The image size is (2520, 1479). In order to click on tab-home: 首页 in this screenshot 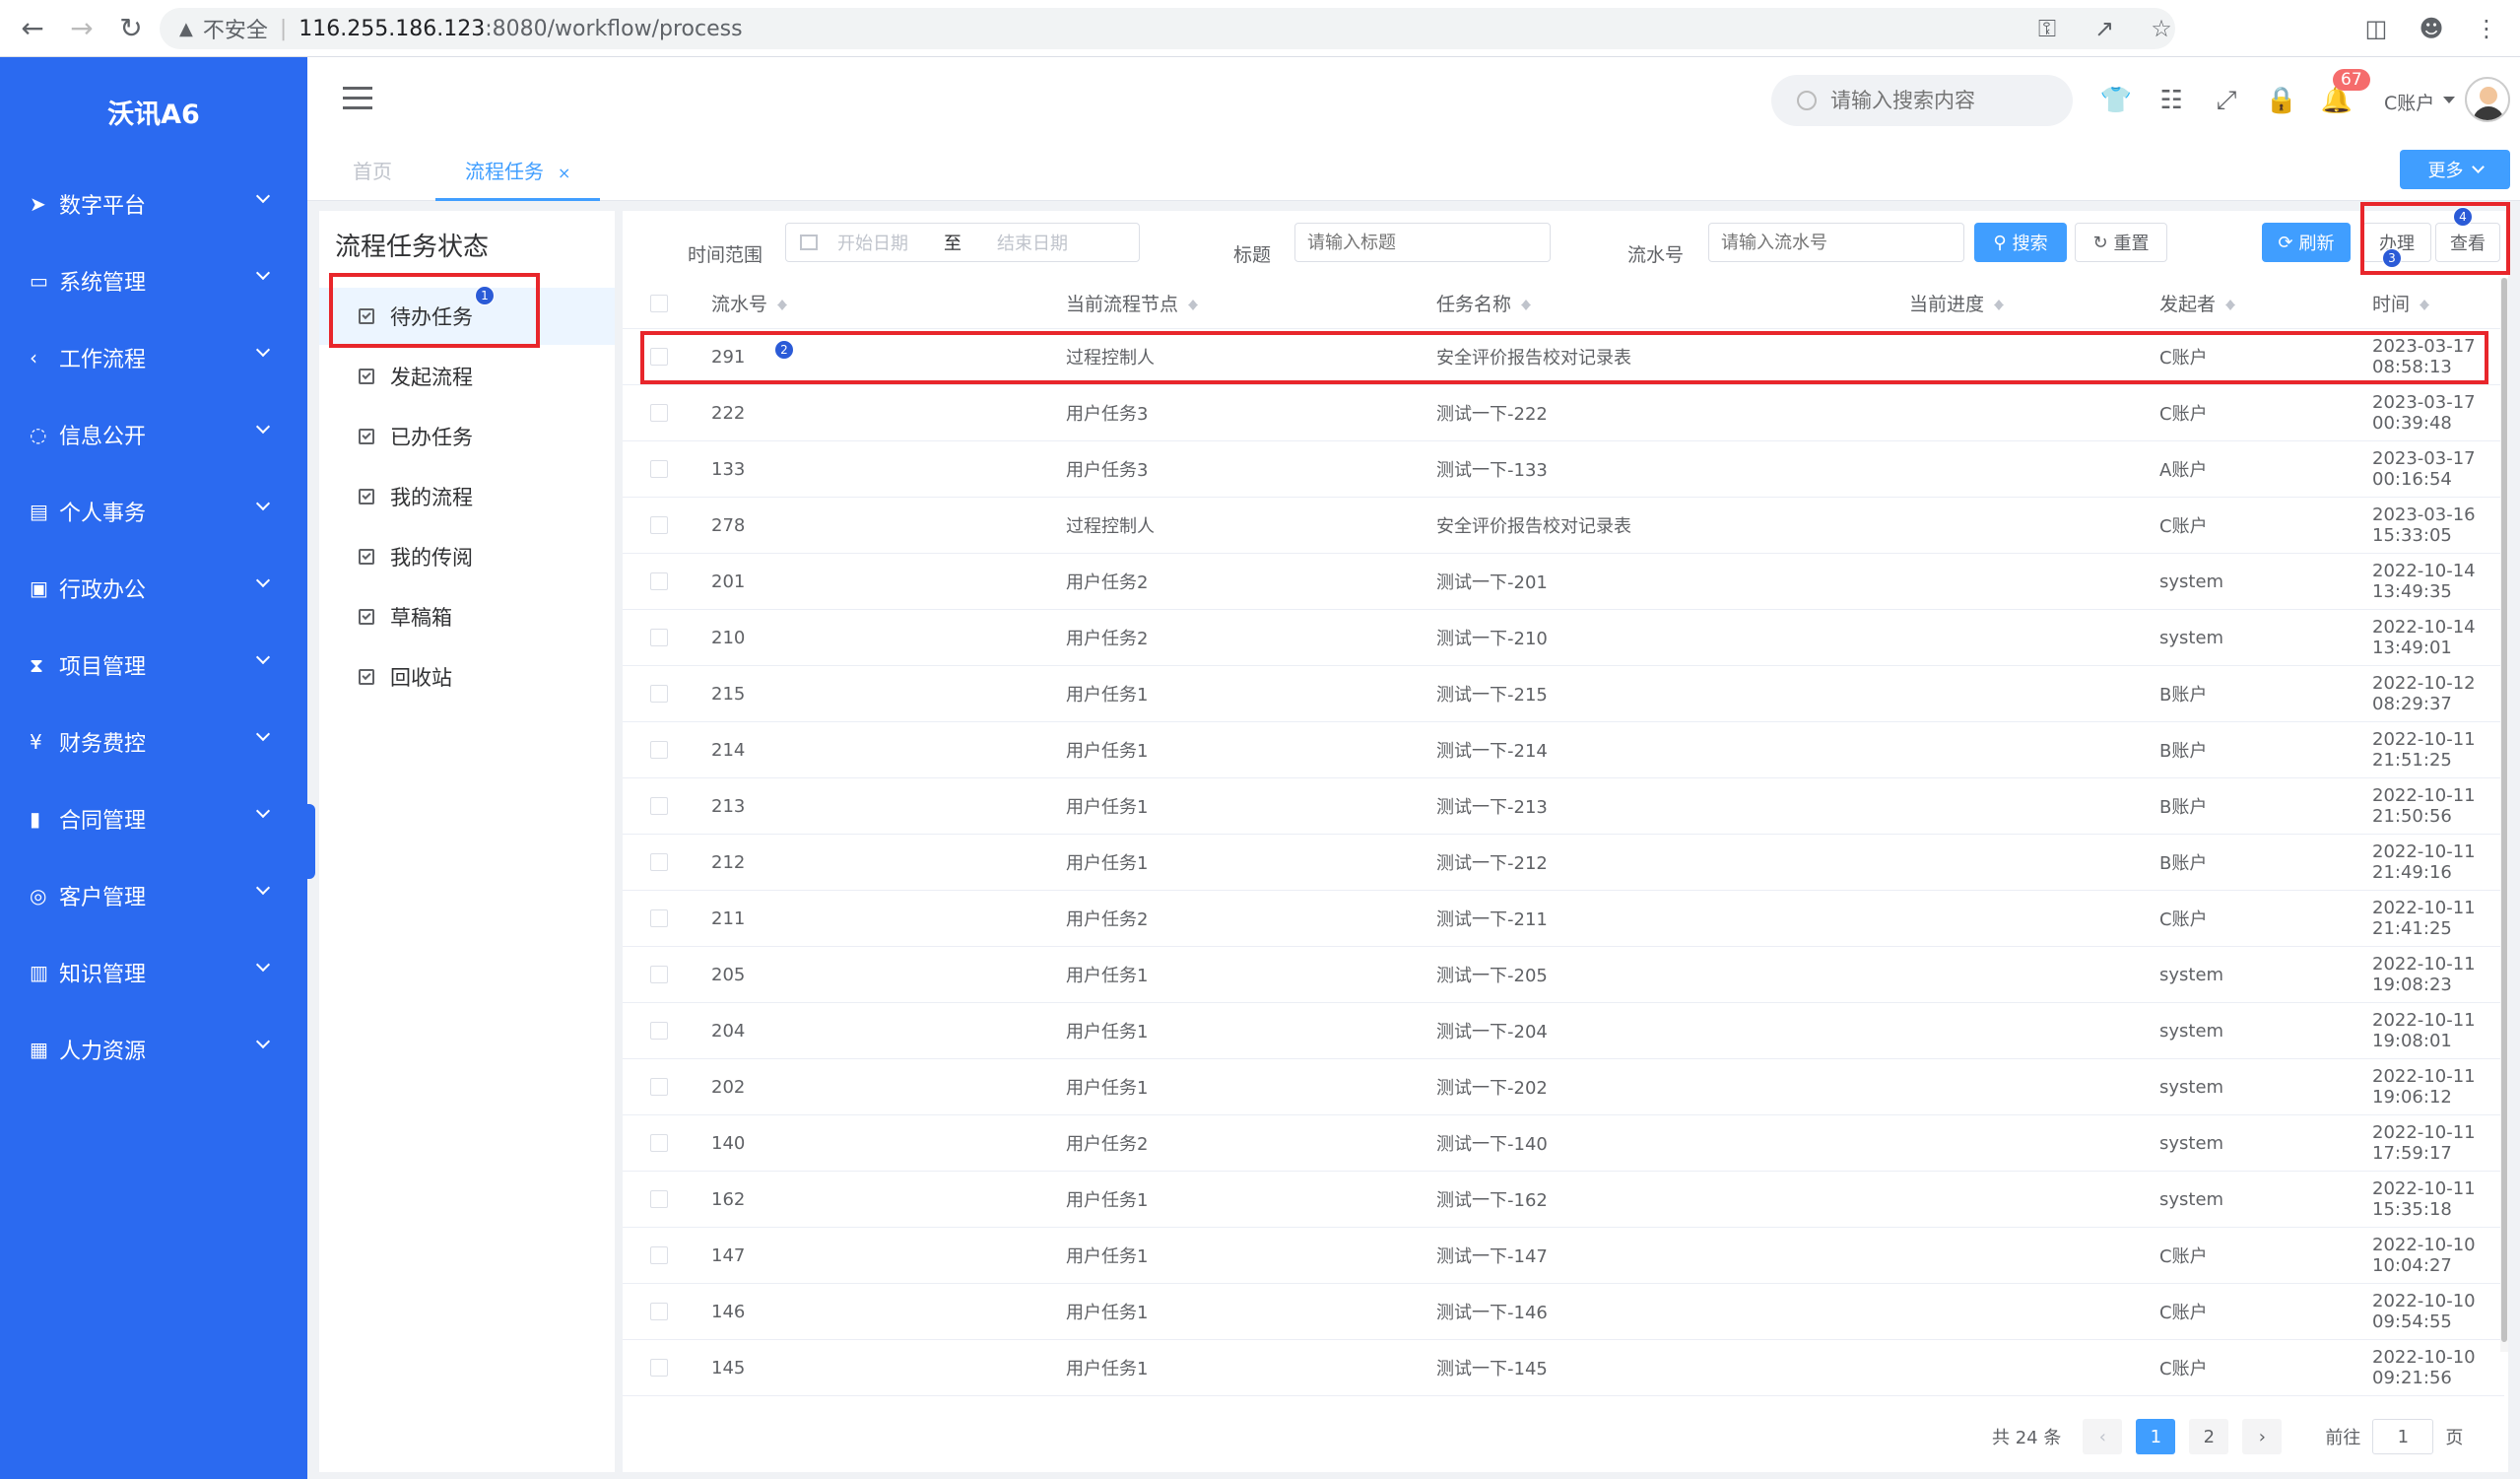, I will do `click(372, 171)`.